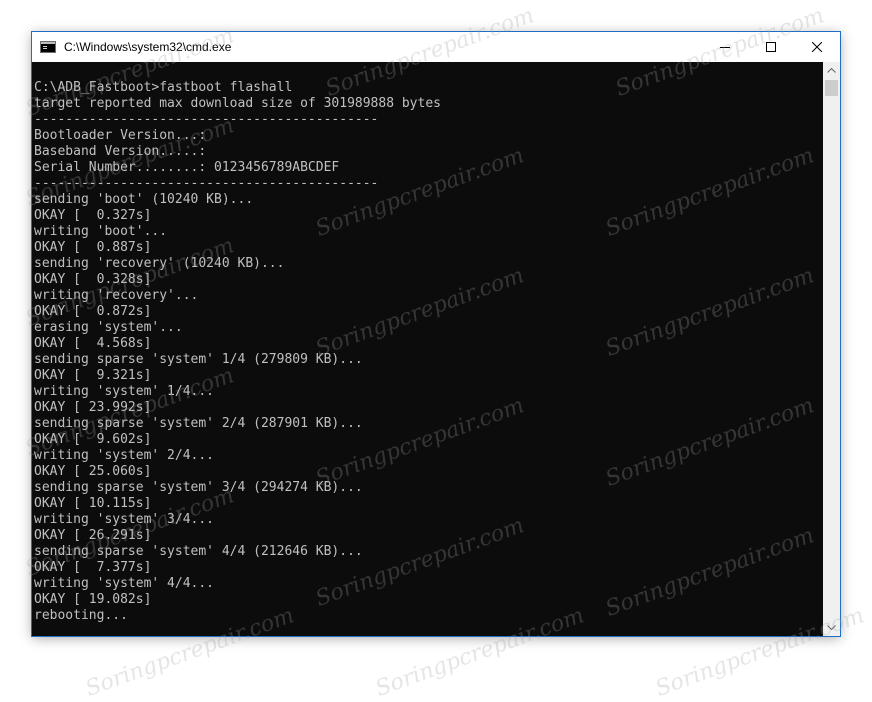  What do you see at coordinates (93, 407) in the screenshot?
I see `console-line: OKAY [ 23.992s]` at bounding box center [93, 407].